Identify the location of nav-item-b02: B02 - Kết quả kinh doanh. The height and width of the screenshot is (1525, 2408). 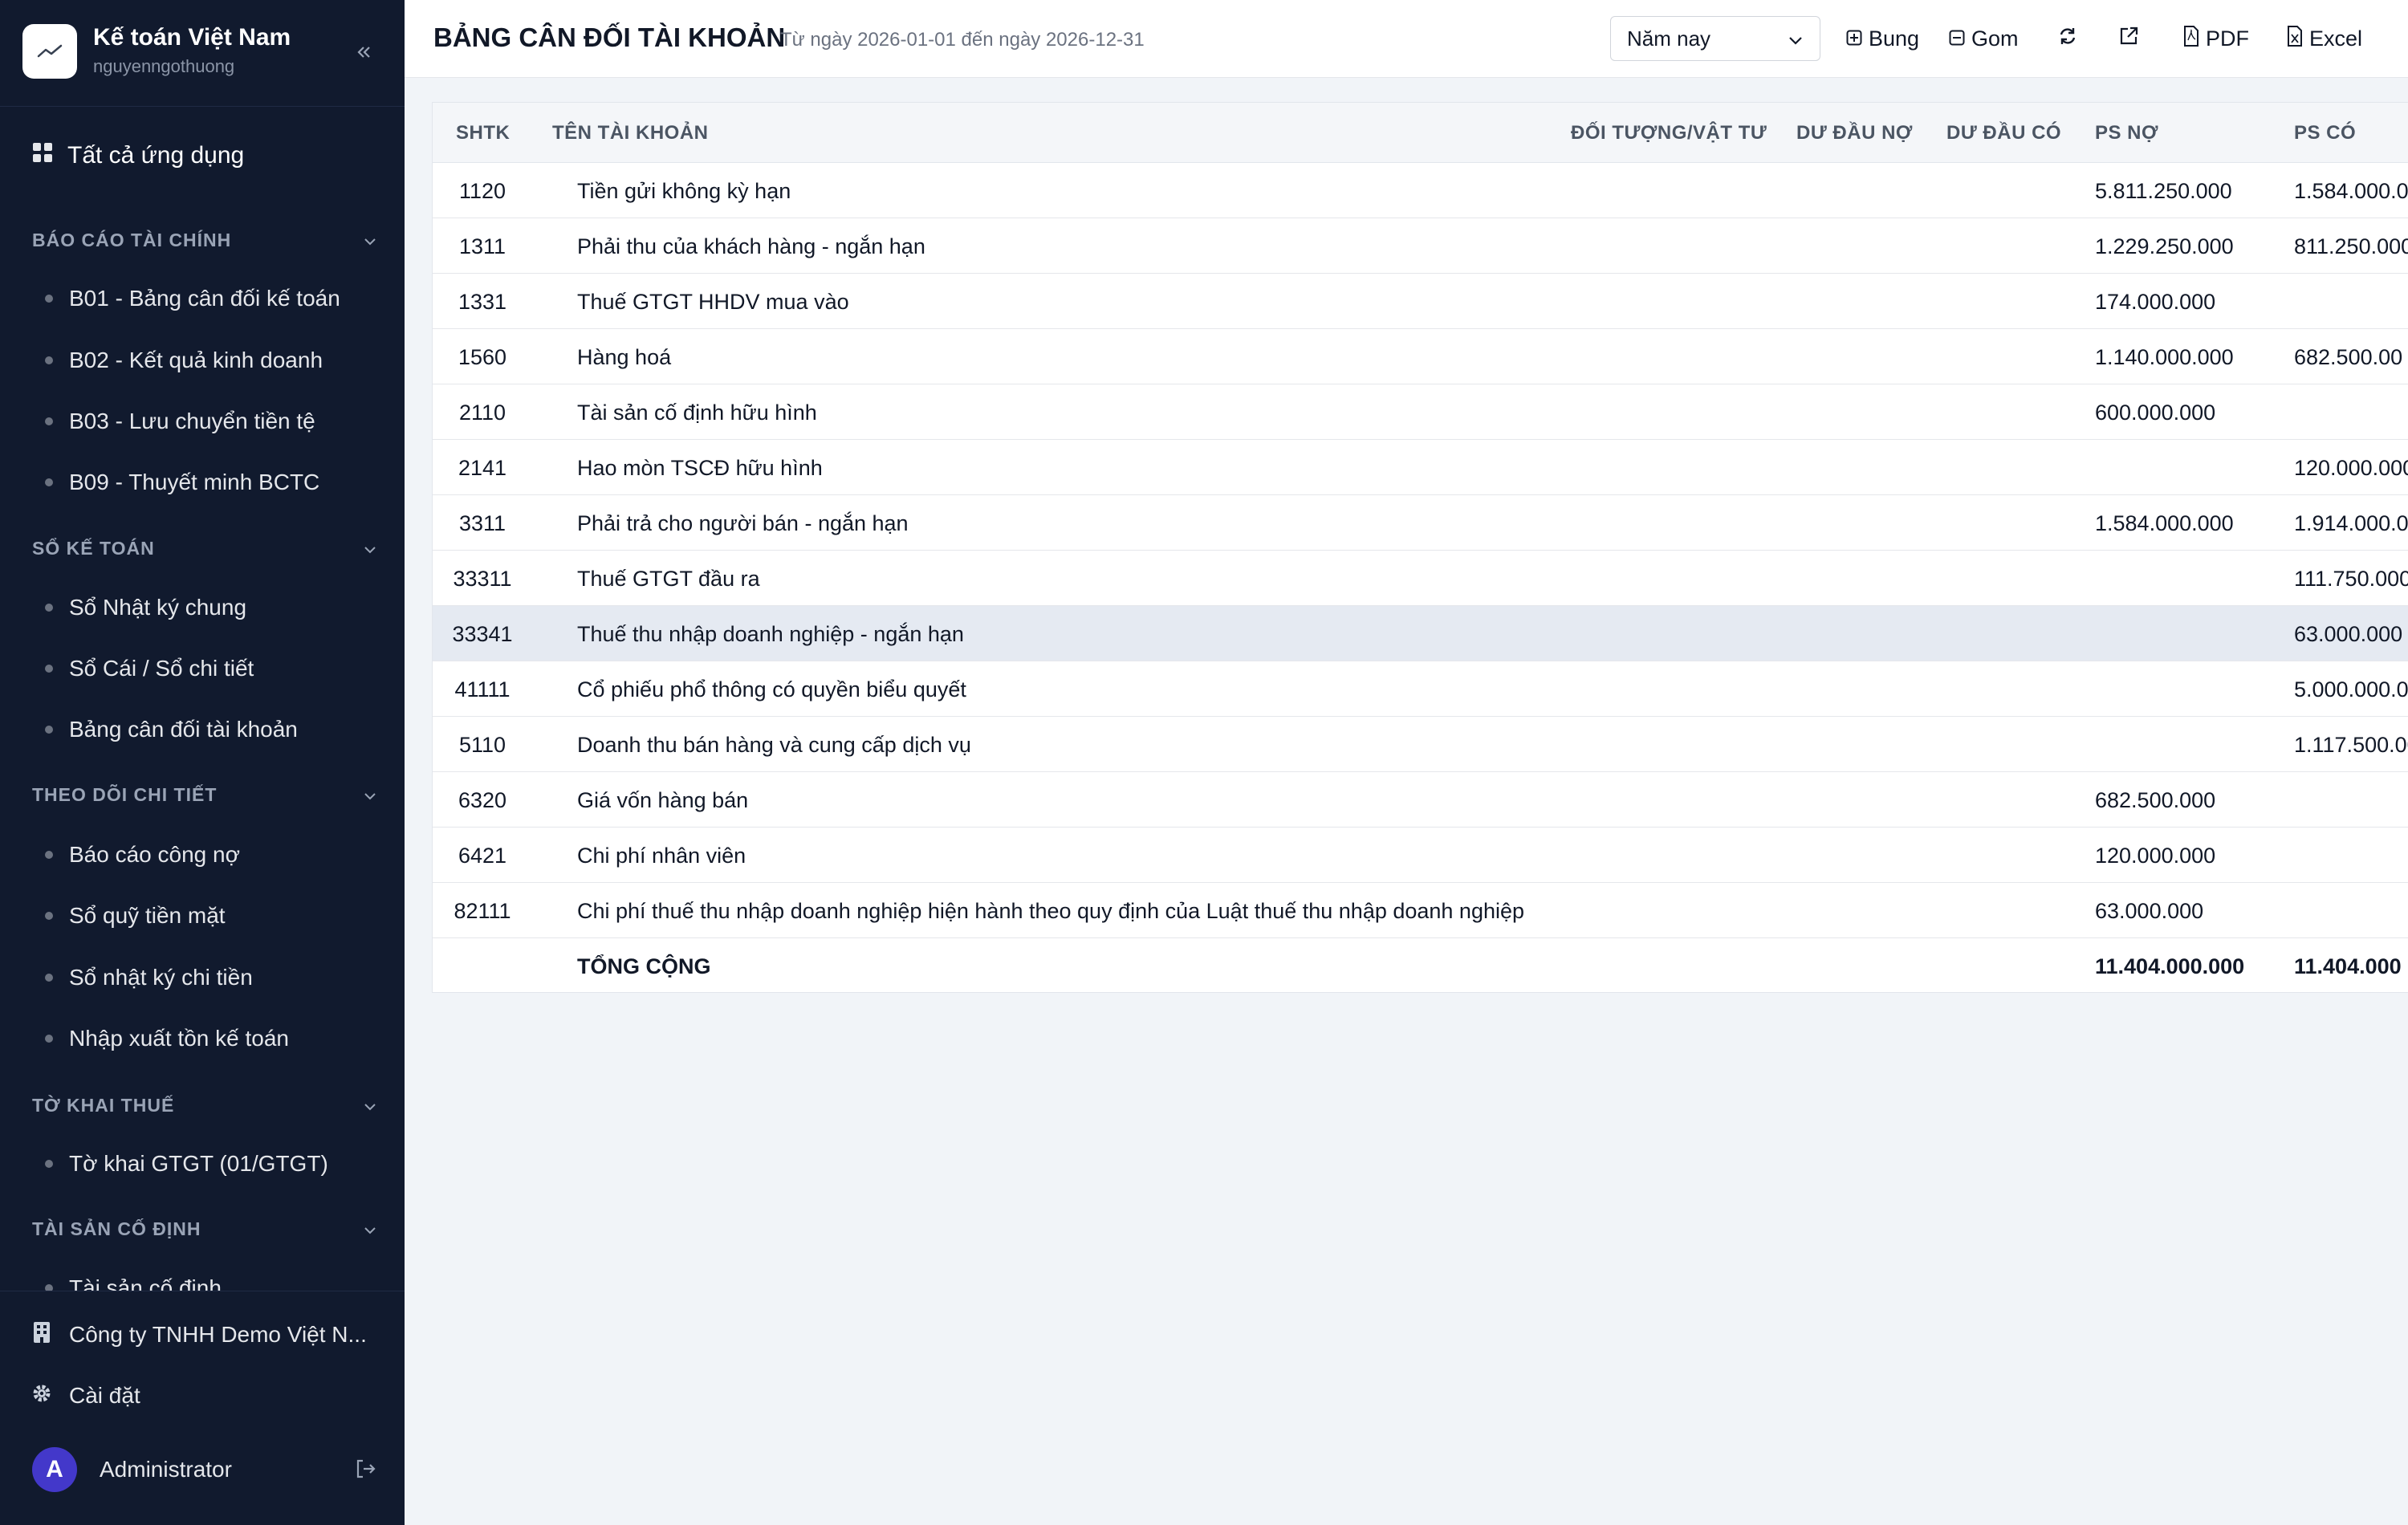
(184, 360).